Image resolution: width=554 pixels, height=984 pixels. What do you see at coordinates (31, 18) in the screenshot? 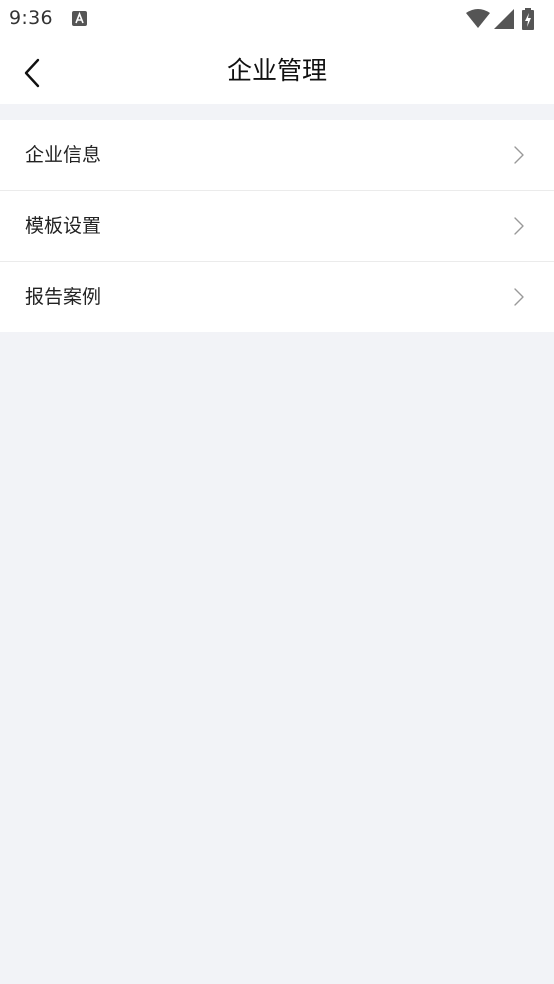
I see `status-time: 9:36` at bounding box center [31, 18].